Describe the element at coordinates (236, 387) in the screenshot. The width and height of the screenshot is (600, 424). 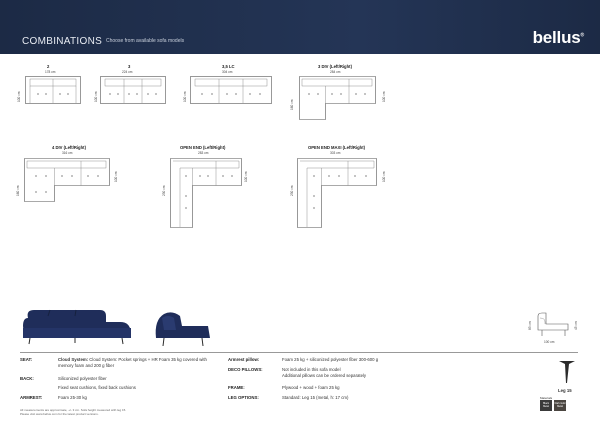
I see `spec-frame-label: FRAME:` at that location.